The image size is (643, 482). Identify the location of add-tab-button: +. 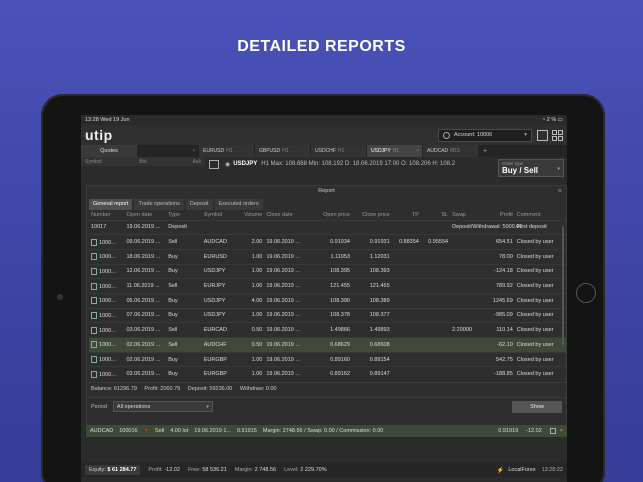
(485, 151).